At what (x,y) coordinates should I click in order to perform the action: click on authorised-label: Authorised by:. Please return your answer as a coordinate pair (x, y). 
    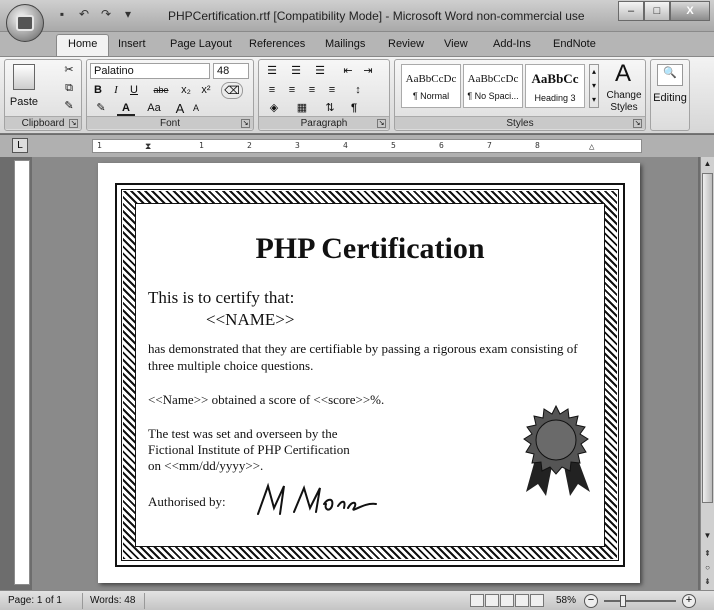
    Looking at the image, I should click on (187, 501).